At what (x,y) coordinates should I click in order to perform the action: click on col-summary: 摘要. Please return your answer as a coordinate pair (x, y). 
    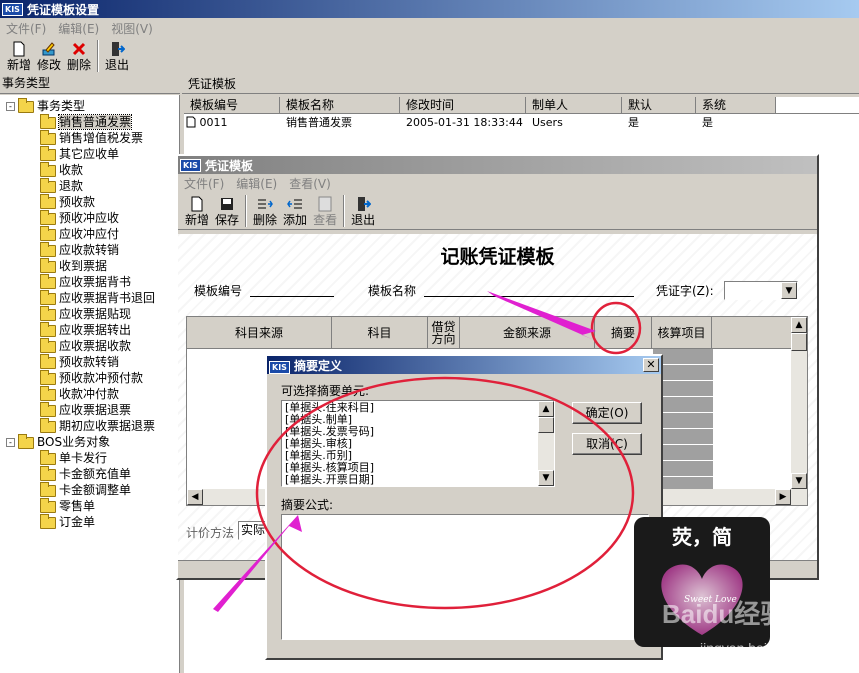
    Looking at the image, I should click on (623, 332).